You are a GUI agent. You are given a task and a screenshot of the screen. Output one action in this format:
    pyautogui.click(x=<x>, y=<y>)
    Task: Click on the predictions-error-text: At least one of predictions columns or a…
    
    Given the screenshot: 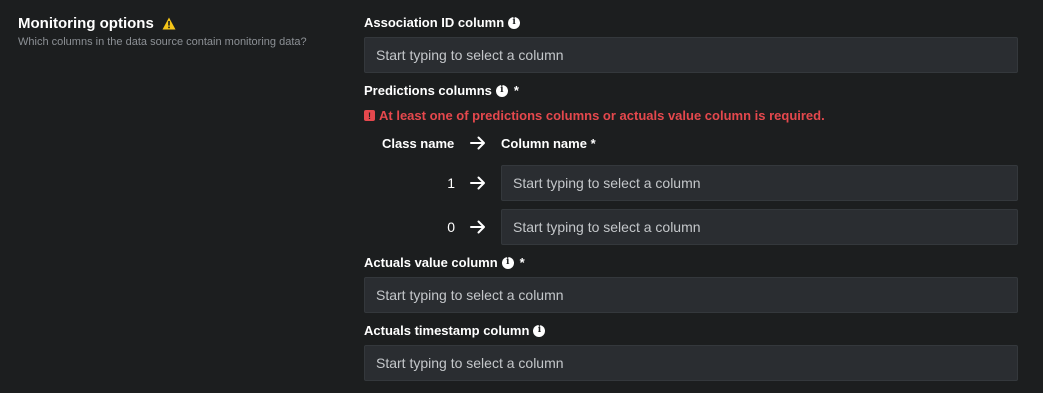 What is the action you would take?
    pyautogui.click(x=602, y=115)
    